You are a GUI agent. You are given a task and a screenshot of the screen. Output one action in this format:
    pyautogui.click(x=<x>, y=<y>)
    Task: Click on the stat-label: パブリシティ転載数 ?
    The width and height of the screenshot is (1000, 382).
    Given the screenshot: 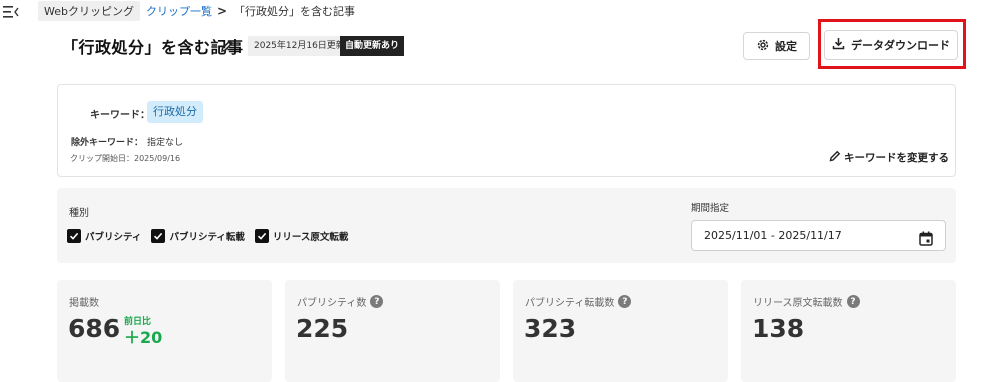 What is the action you would take?
    pyautogui.click(x=578, y=301)
    